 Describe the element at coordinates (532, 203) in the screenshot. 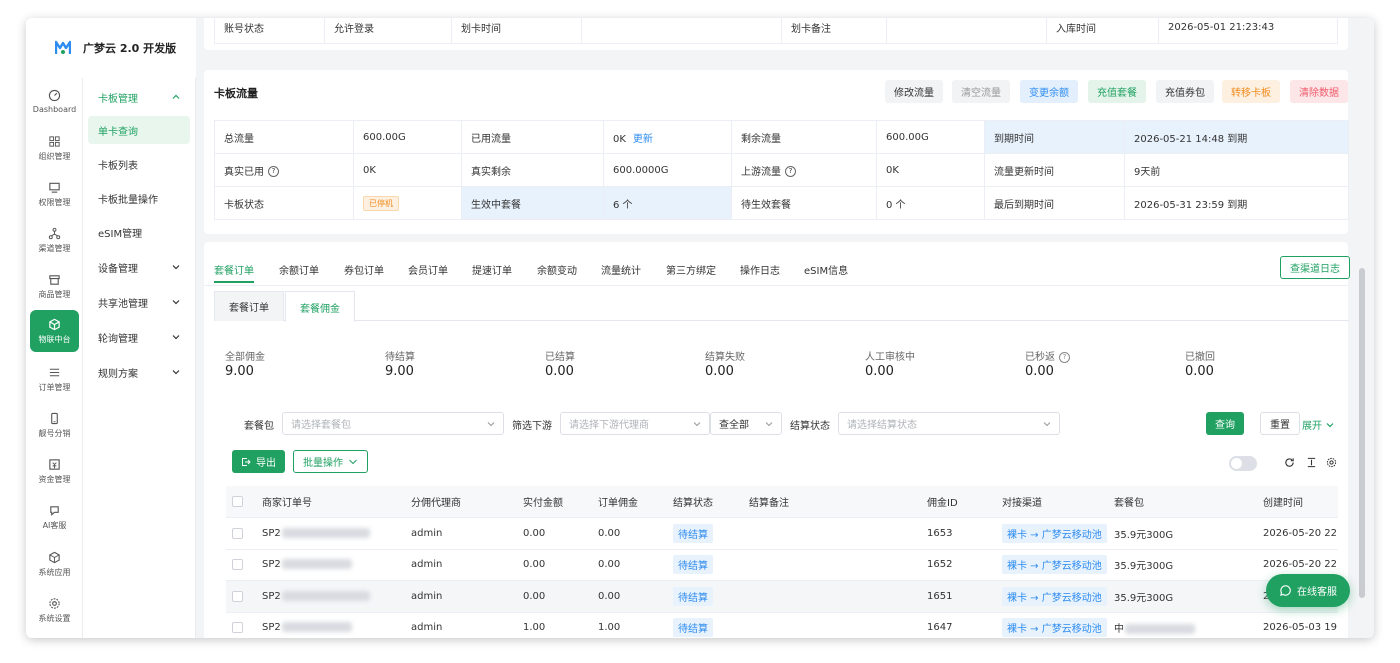

I see `kv-label-highlight: 生效中套餐` at that location.